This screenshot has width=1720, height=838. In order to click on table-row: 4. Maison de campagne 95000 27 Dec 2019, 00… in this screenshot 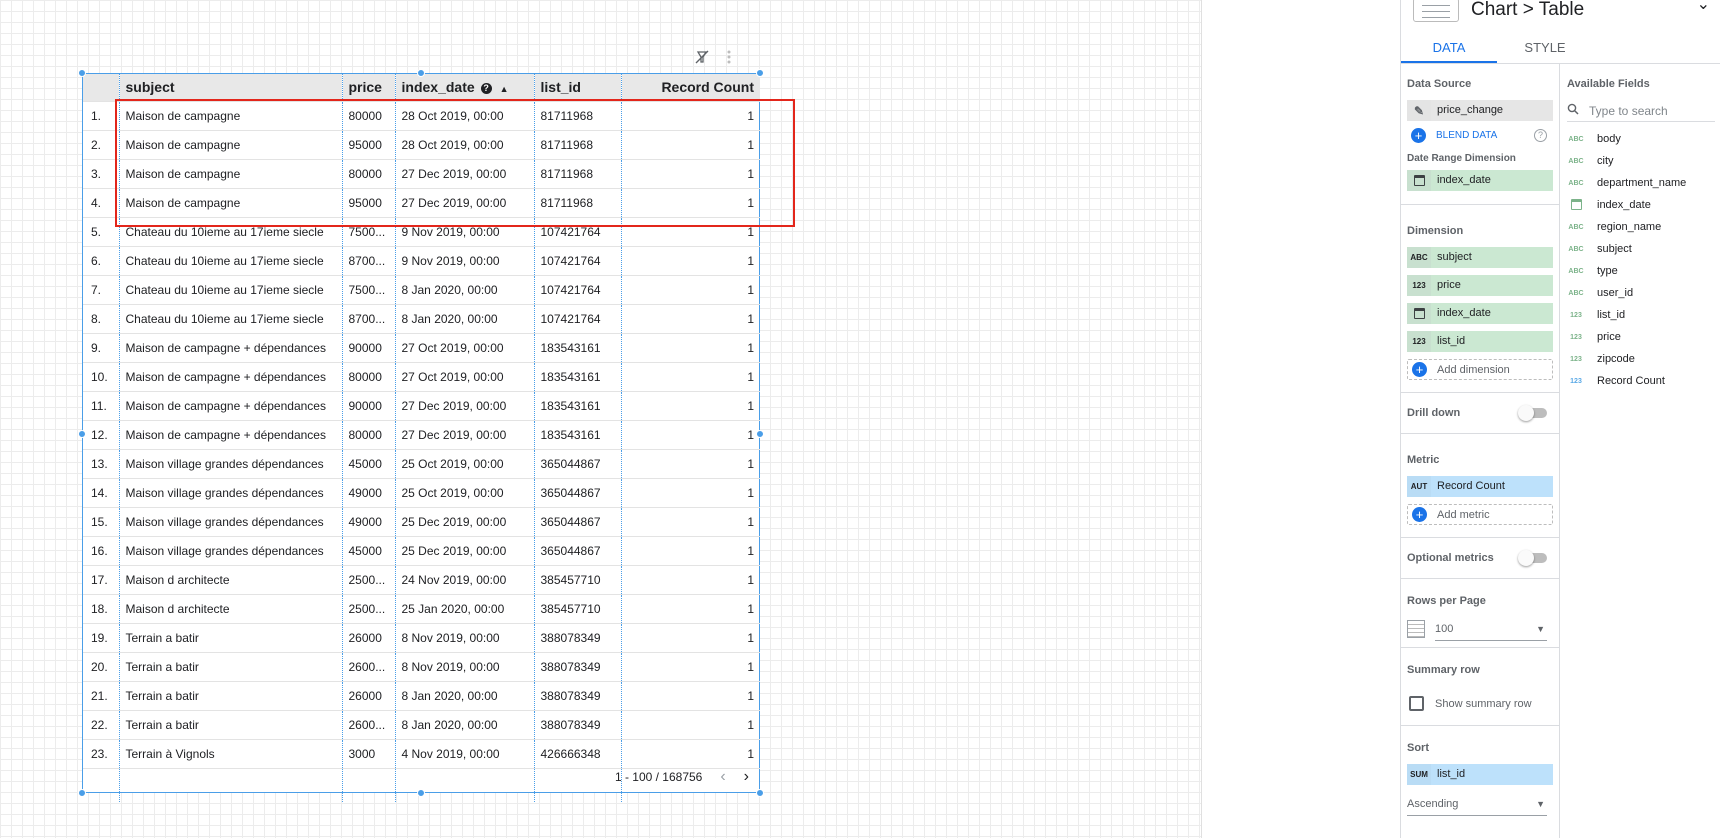, I will do `click(421, 202)`.